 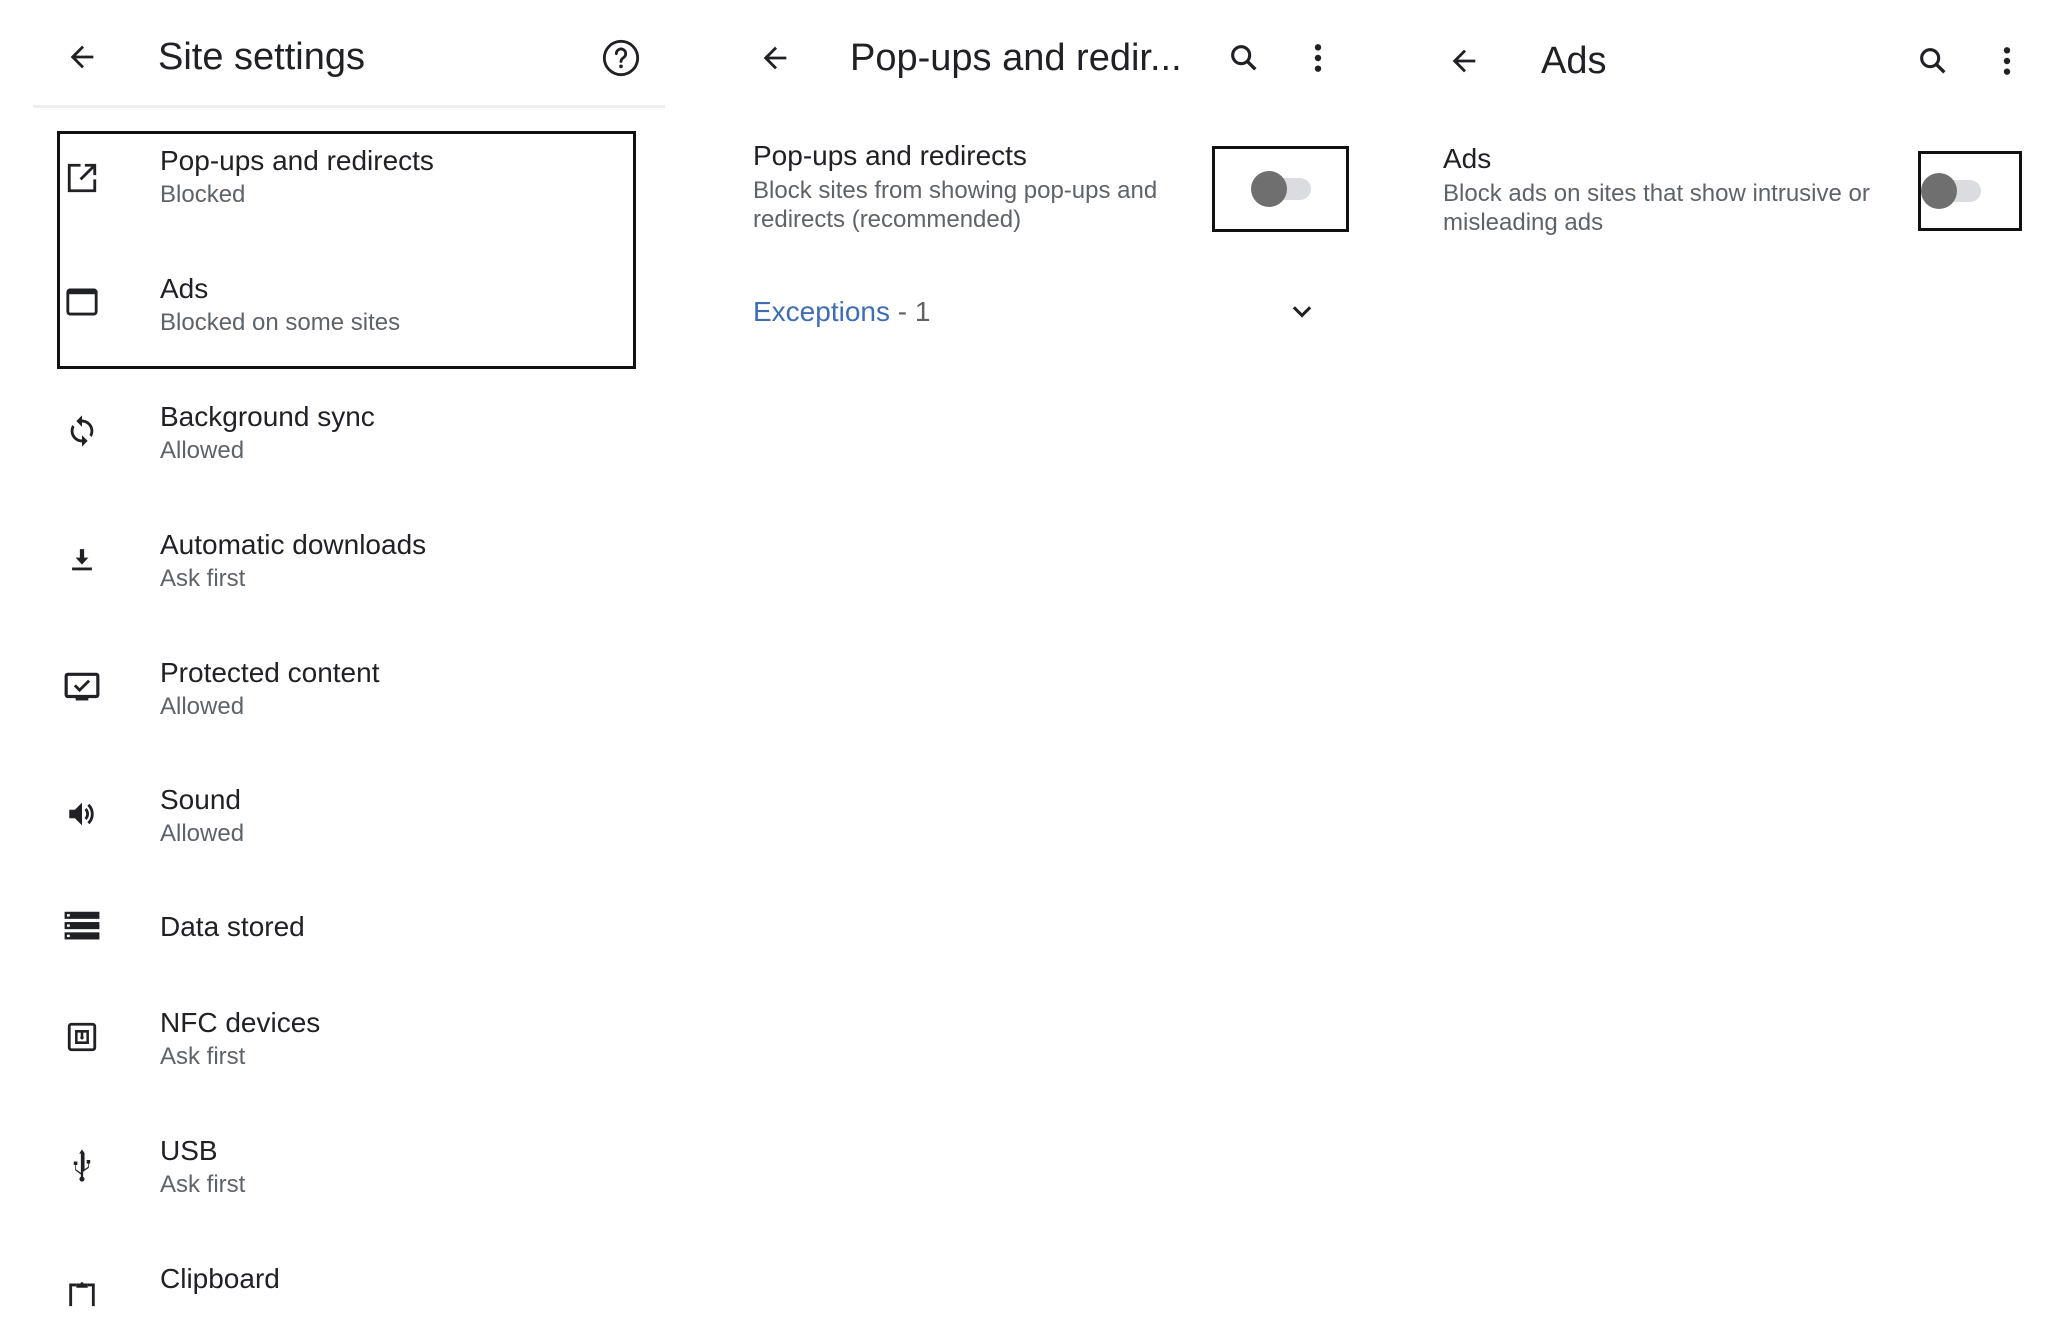 I want to click on page-title: Site settings, so click(x=261, y=57).